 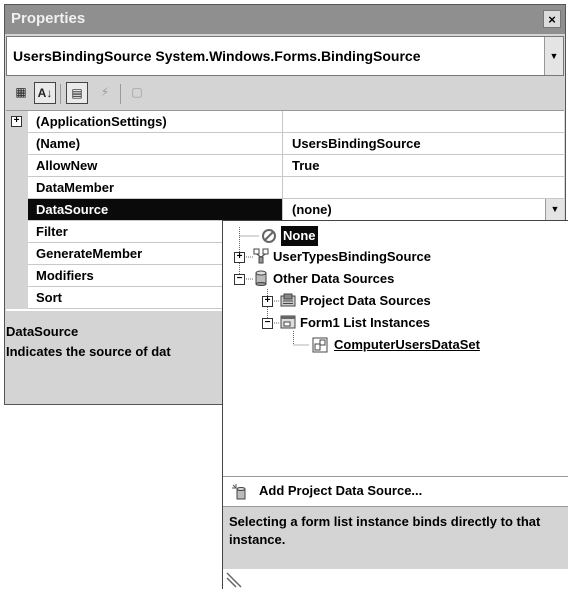 I want to click on toolbar: ▦ A↓ ▤ ⚡ ▢, so click(x=285, y=94).